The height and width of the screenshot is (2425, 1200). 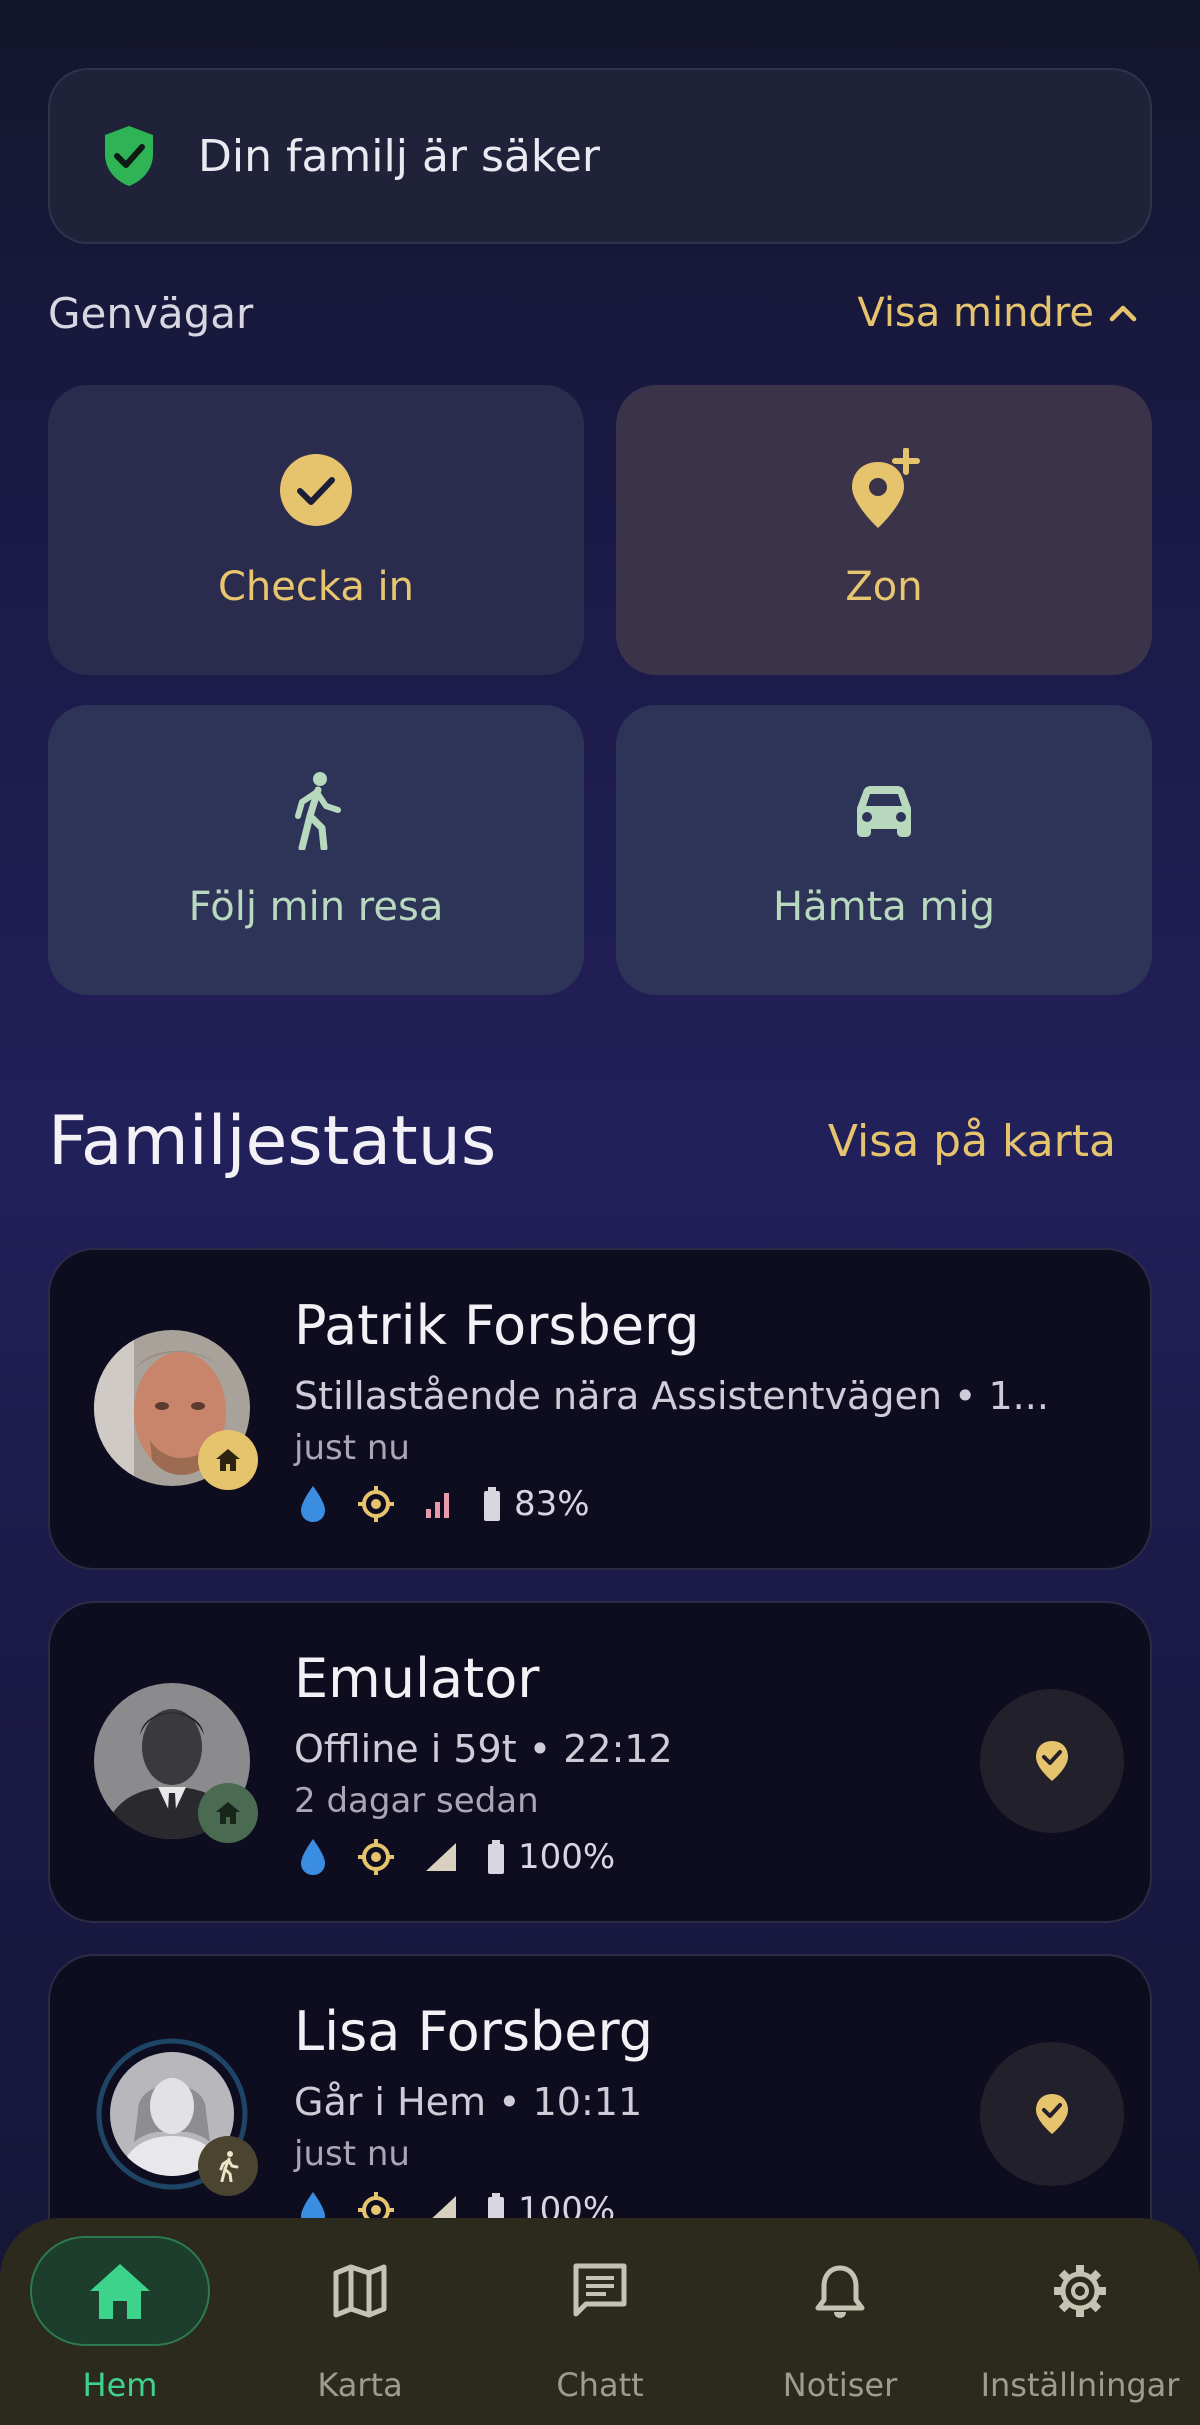 I want to click on nav-item-notifications: Notiser, so click(x=840, y=2321).